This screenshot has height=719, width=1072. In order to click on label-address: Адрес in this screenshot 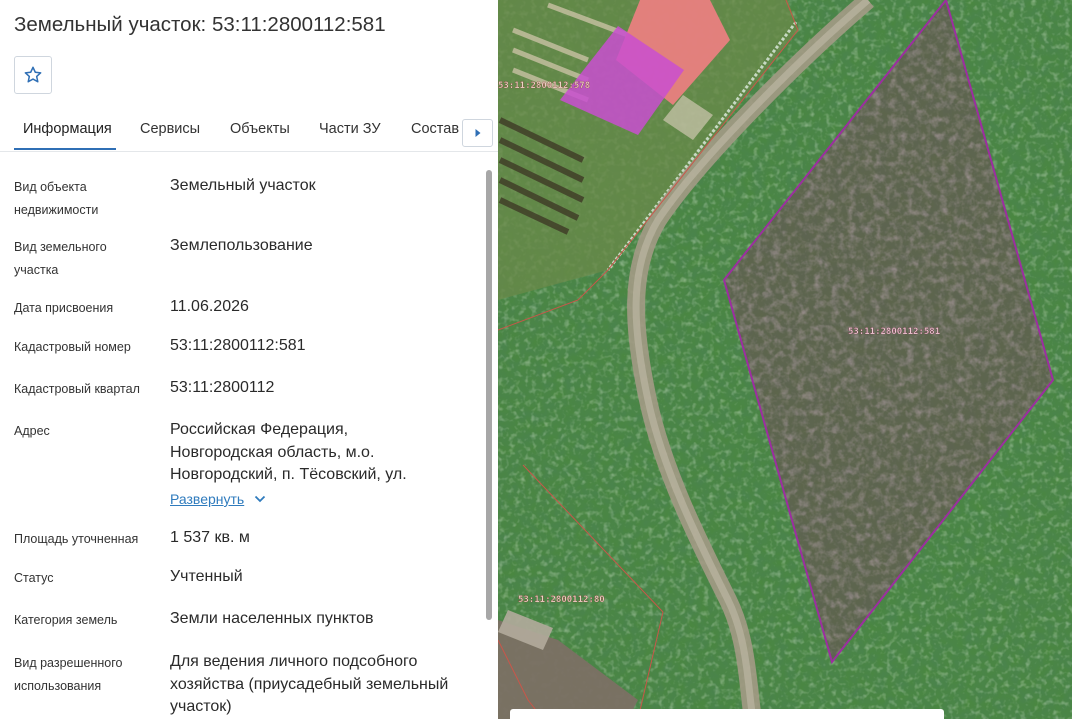, I will do `click(32, 431)`.